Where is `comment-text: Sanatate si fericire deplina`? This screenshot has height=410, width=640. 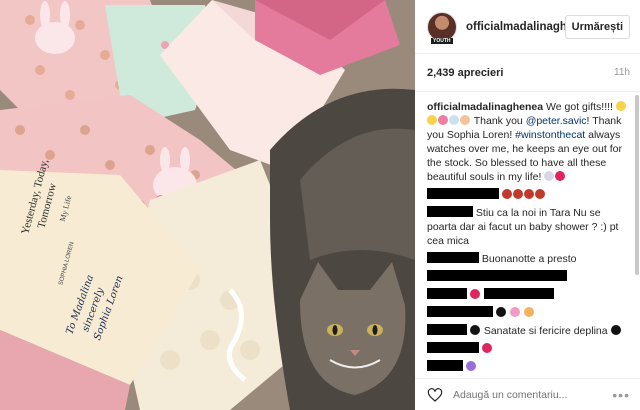 comment-text: Sanatate si fericire deplina is located at coordinates (545, 331).